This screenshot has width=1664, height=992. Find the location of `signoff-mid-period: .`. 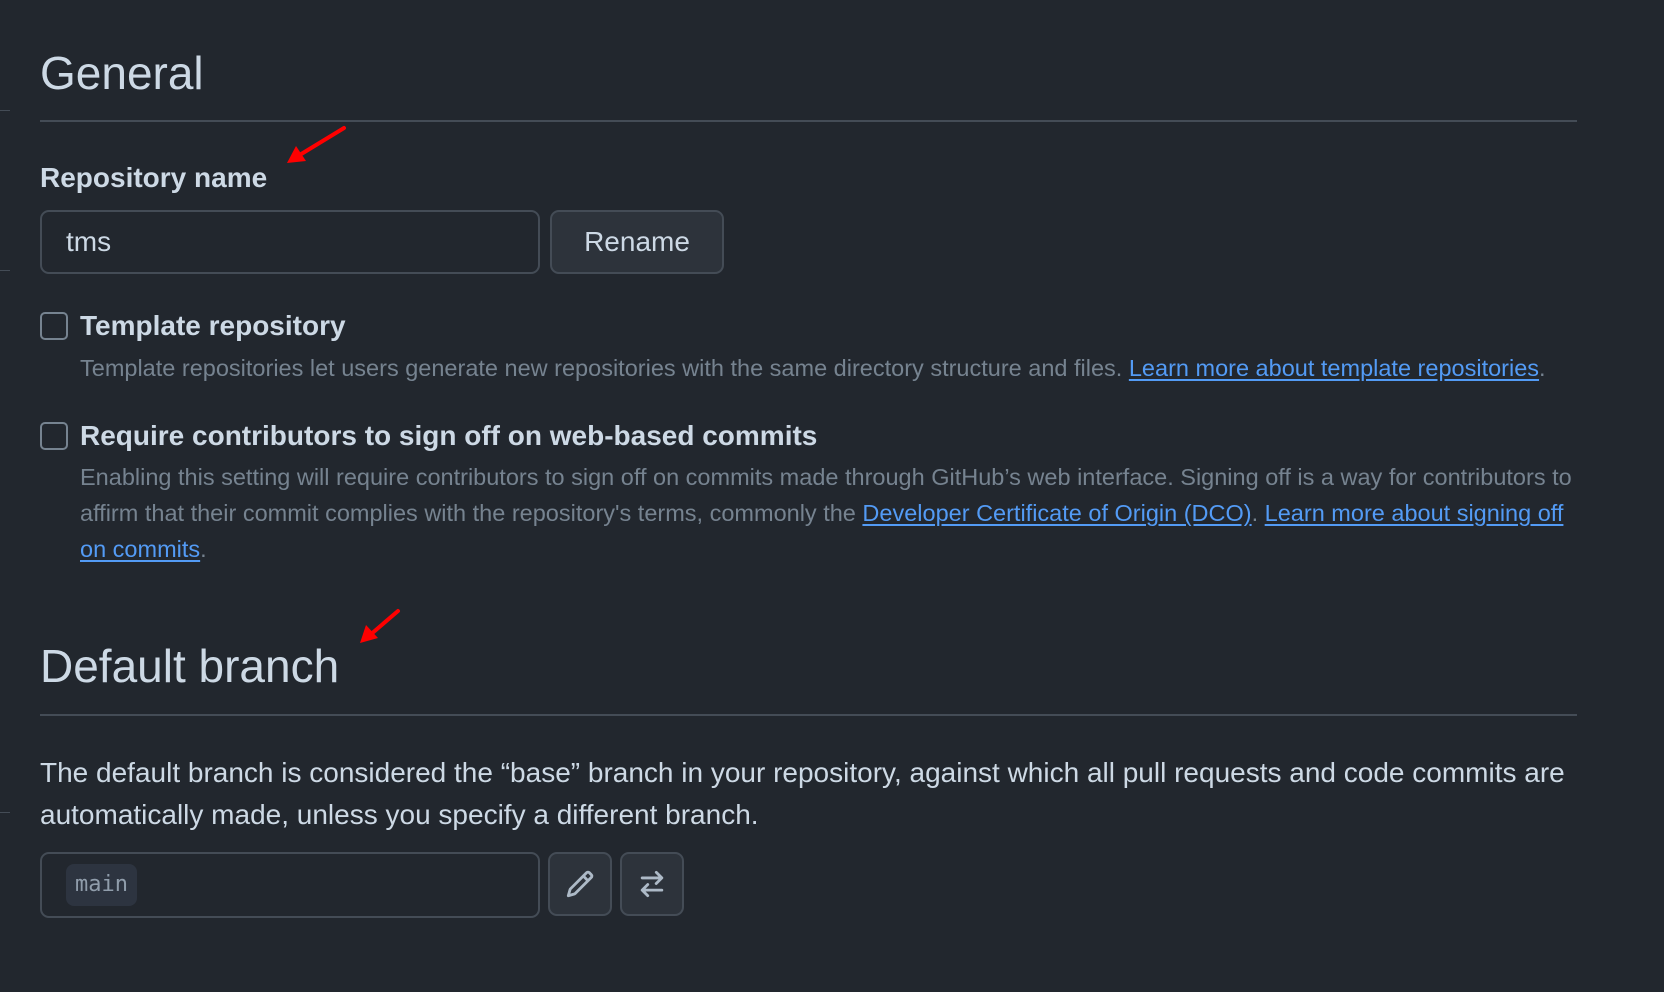

signoff-mid-period: . is located at coordinates (1255, 513).